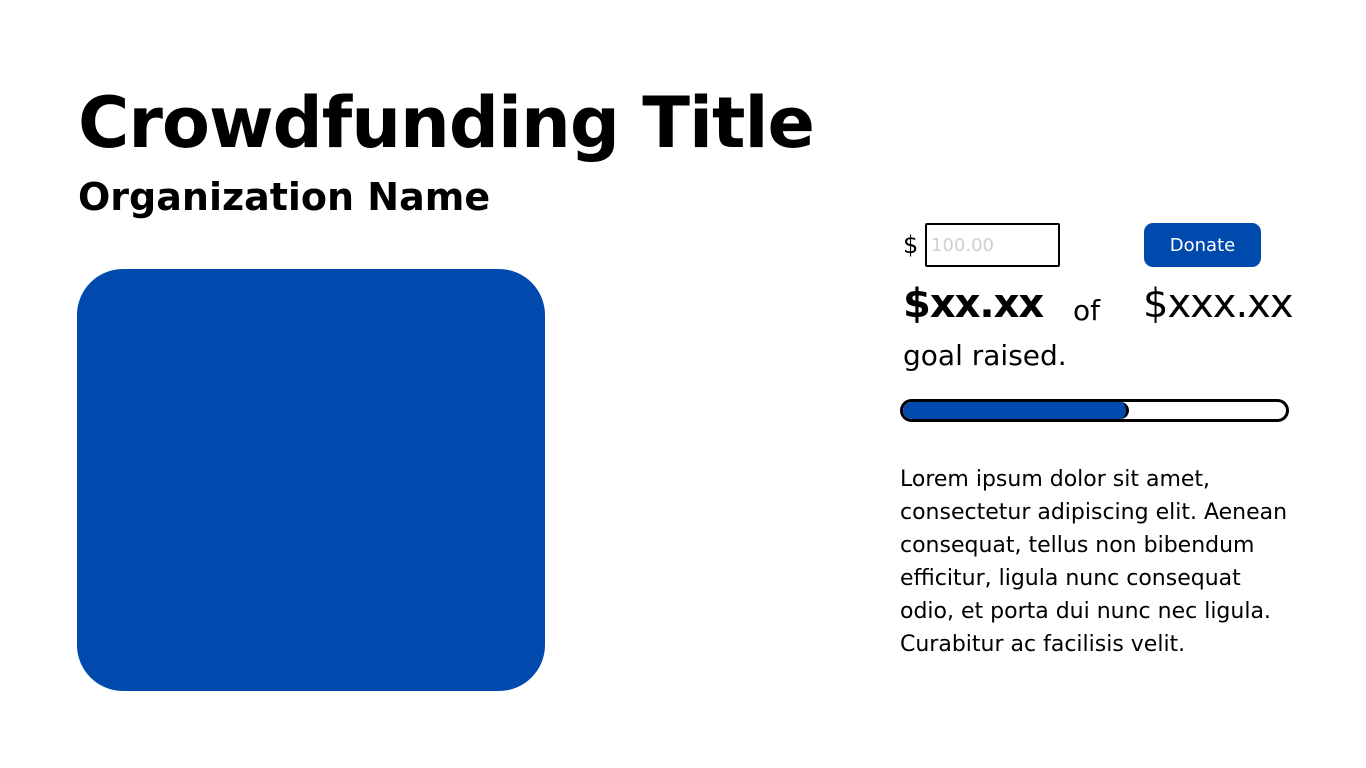  I want to click on goal-raised-caption: goal raised., so click(985, 355).